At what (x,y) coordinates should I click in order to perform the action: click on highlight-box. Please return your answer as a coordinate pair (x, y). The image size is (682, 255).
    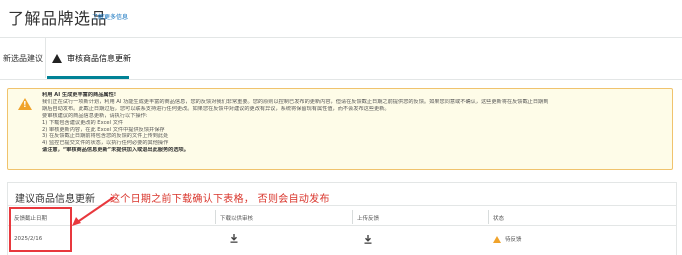
    Looking at the image, I should click on (40, 229).